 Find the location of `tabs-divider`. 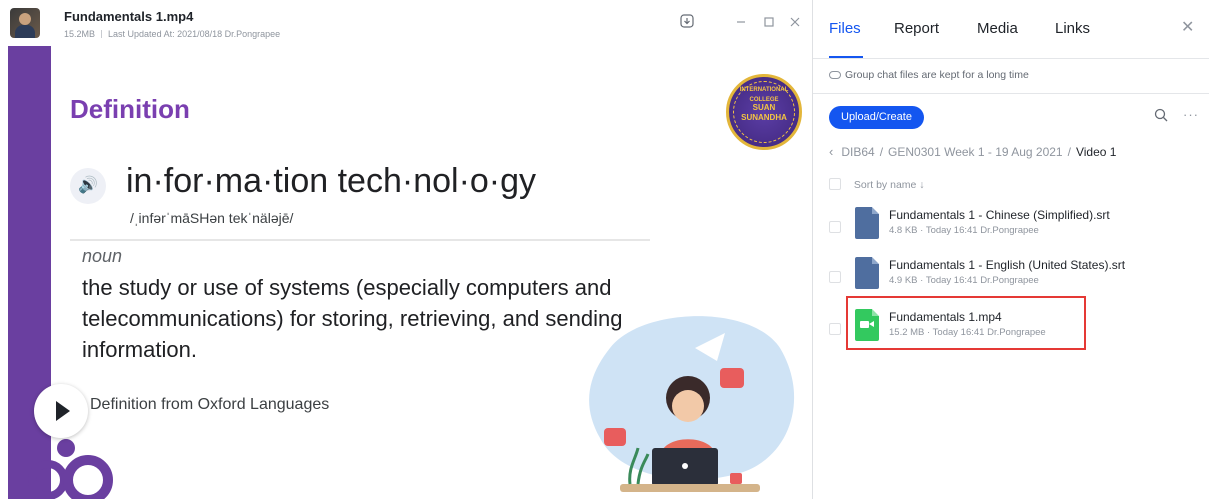

tabs-divider is located at coordinates (1011, 58).